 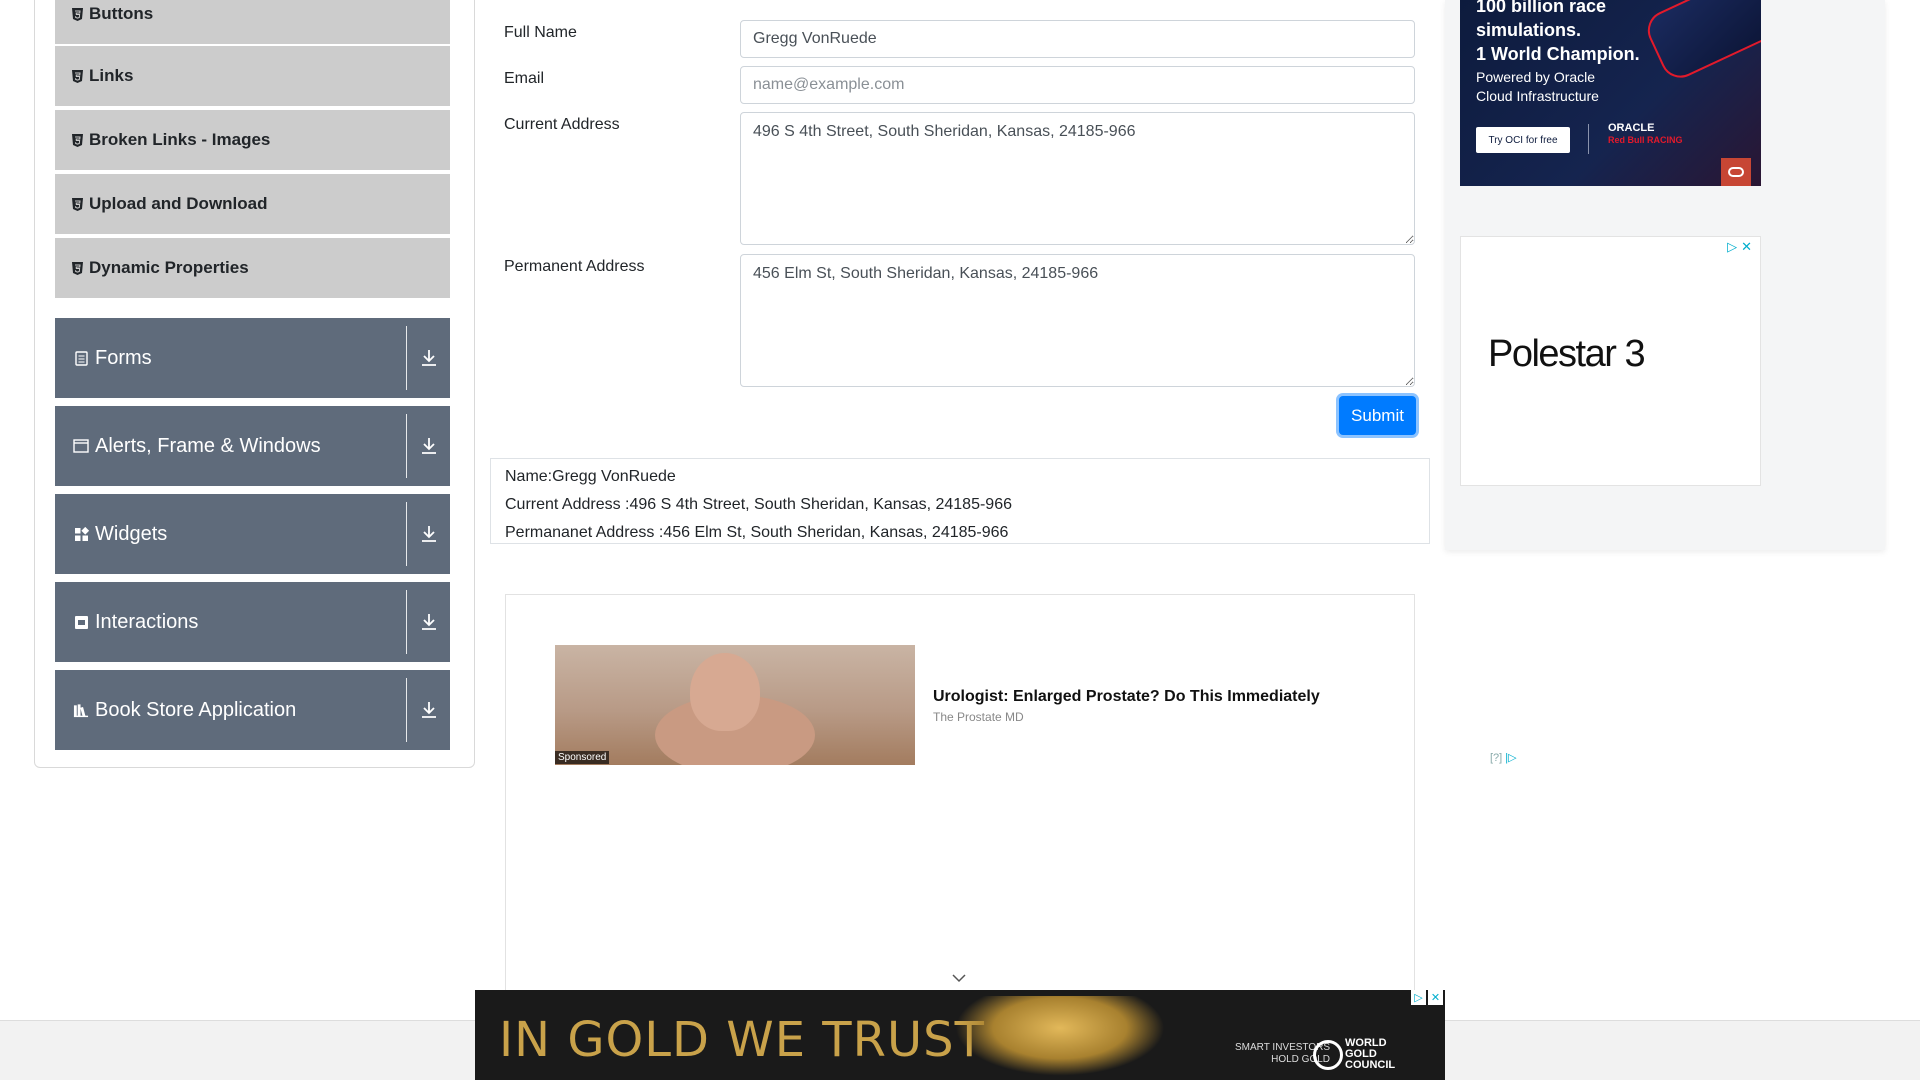 I want to click on oracle-brand: ORACLE Red Bull RACING, so click(x=1645, y=134).